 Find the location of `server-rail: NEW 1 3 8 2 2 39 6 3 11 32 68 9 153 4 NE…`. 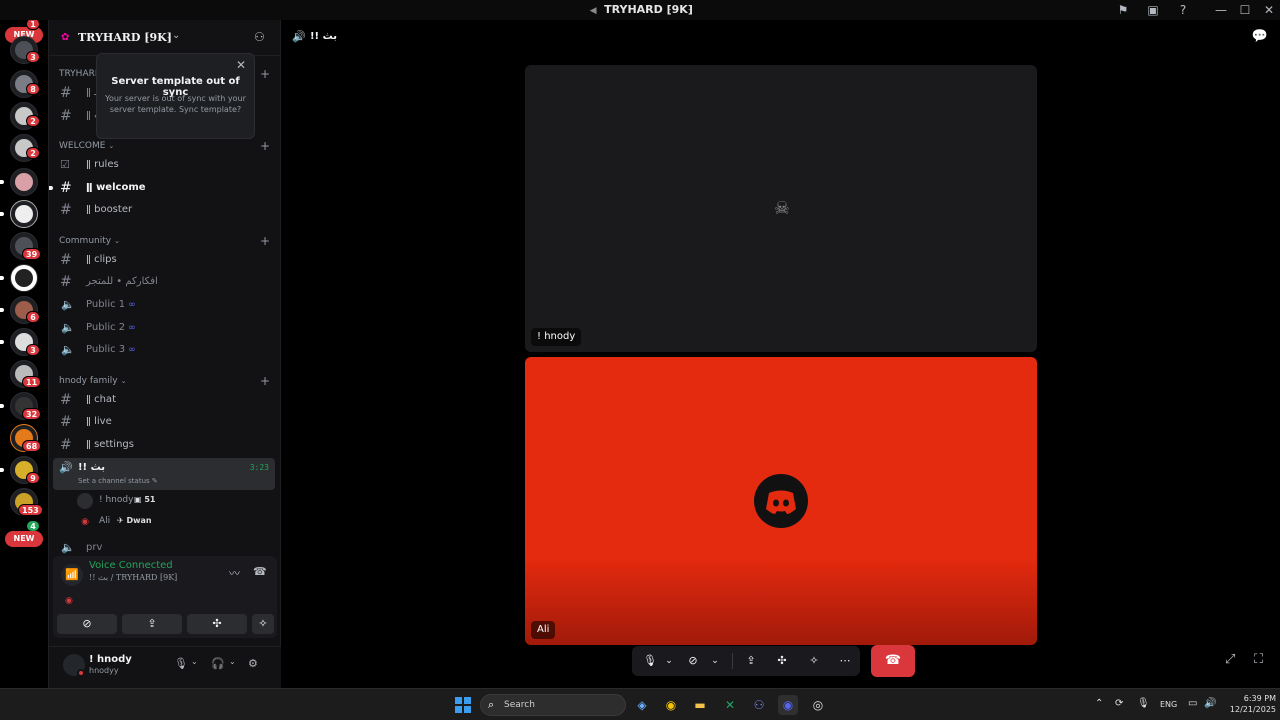

server-rail: NEW 1 3 8 2 2 39 6 3 11 32 68 9 153 4 NE… is located at coordinates (24, 354).